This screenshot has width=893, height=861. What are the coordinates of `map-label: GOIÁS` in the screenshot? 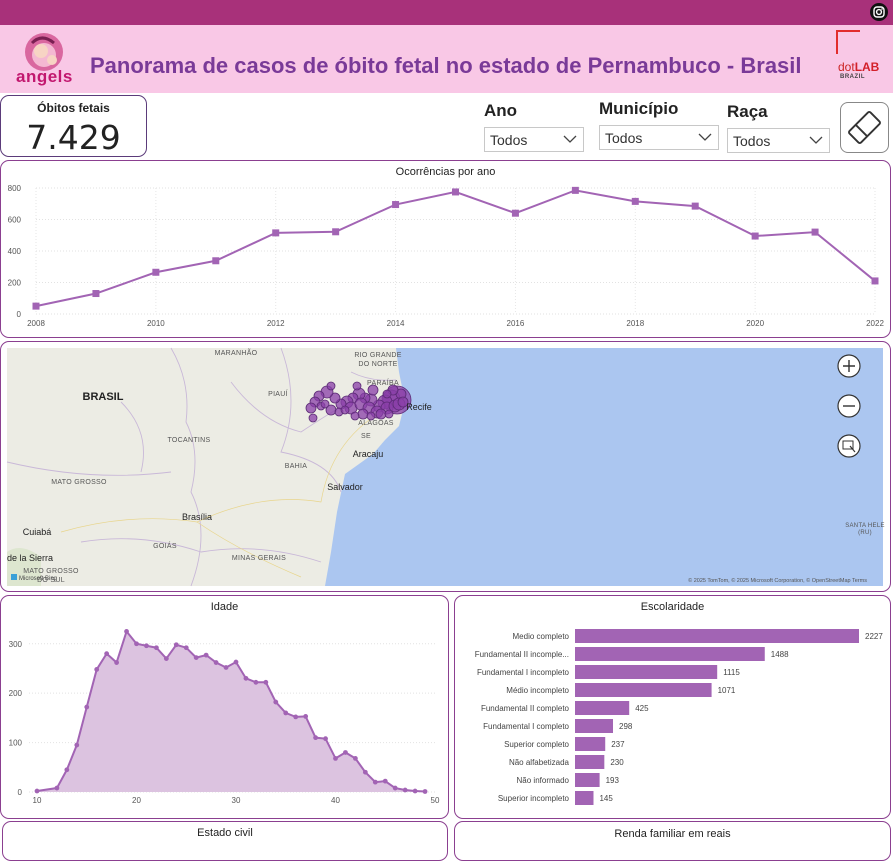 It's located at (165, 545).